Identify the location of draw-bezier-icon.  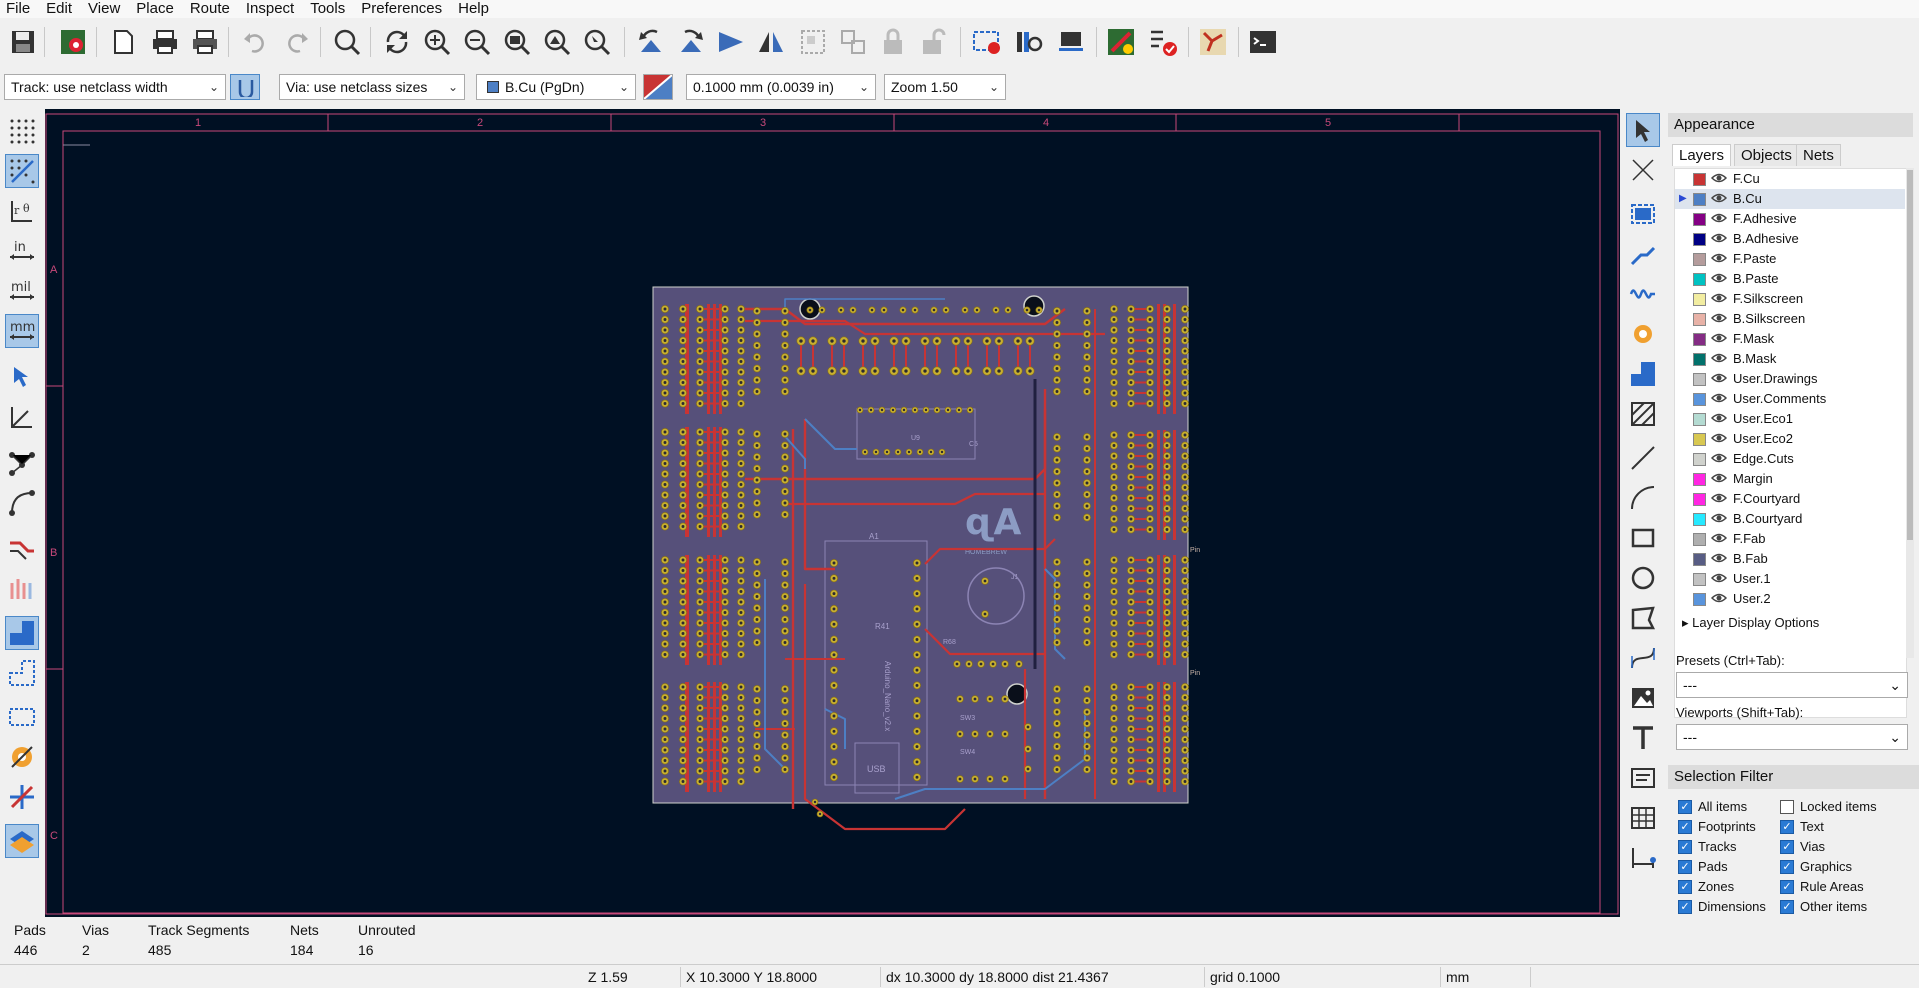
(1643, 658).